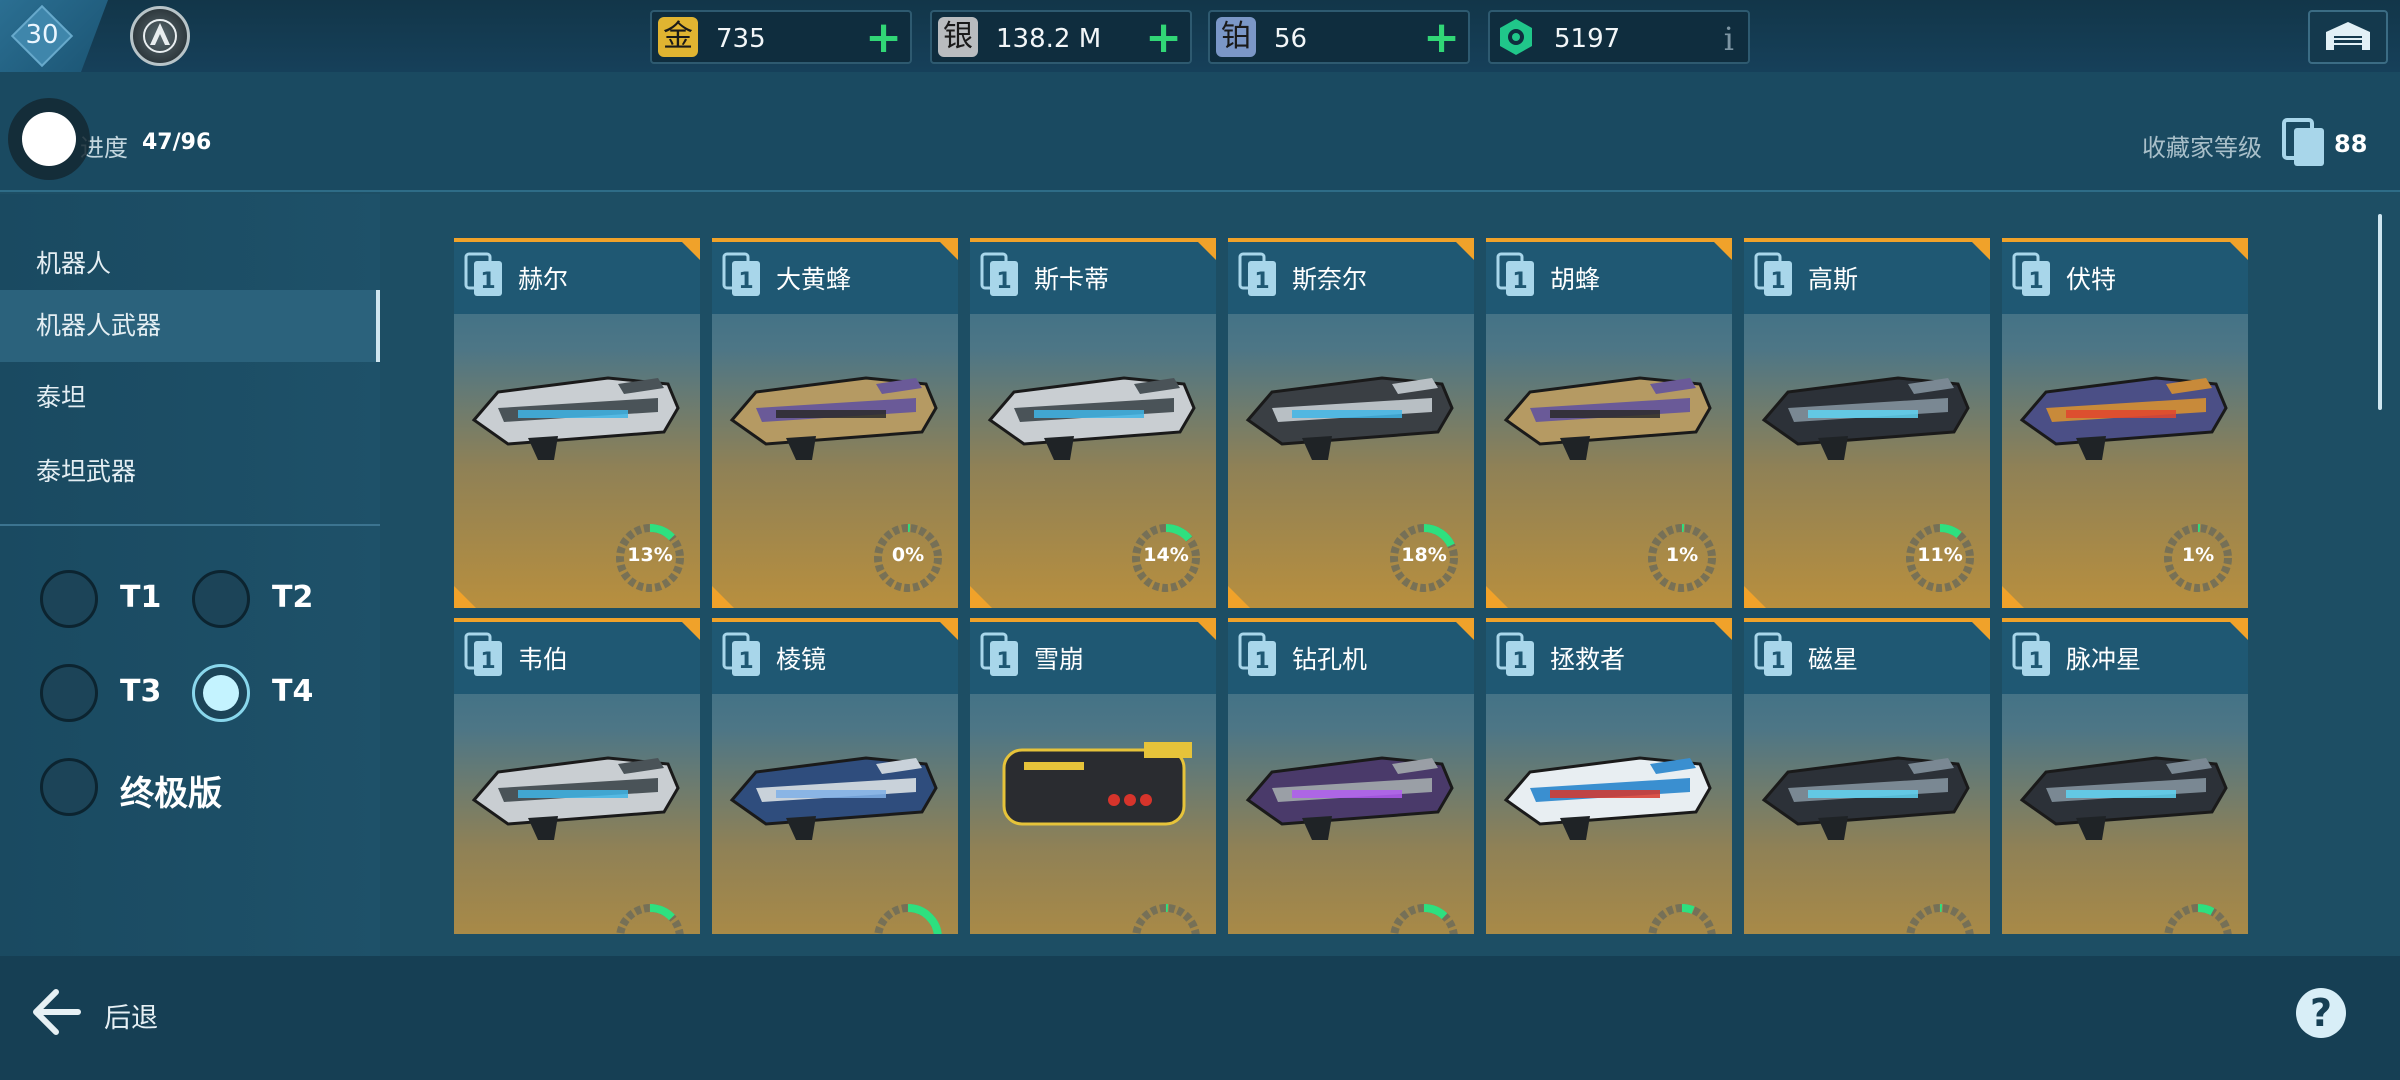 The width and height of the screenshot is (2400, 1080). Describe the element at coordinates (2351, 144) in the screenshot. I see `collector-level-value: 88` at that location.